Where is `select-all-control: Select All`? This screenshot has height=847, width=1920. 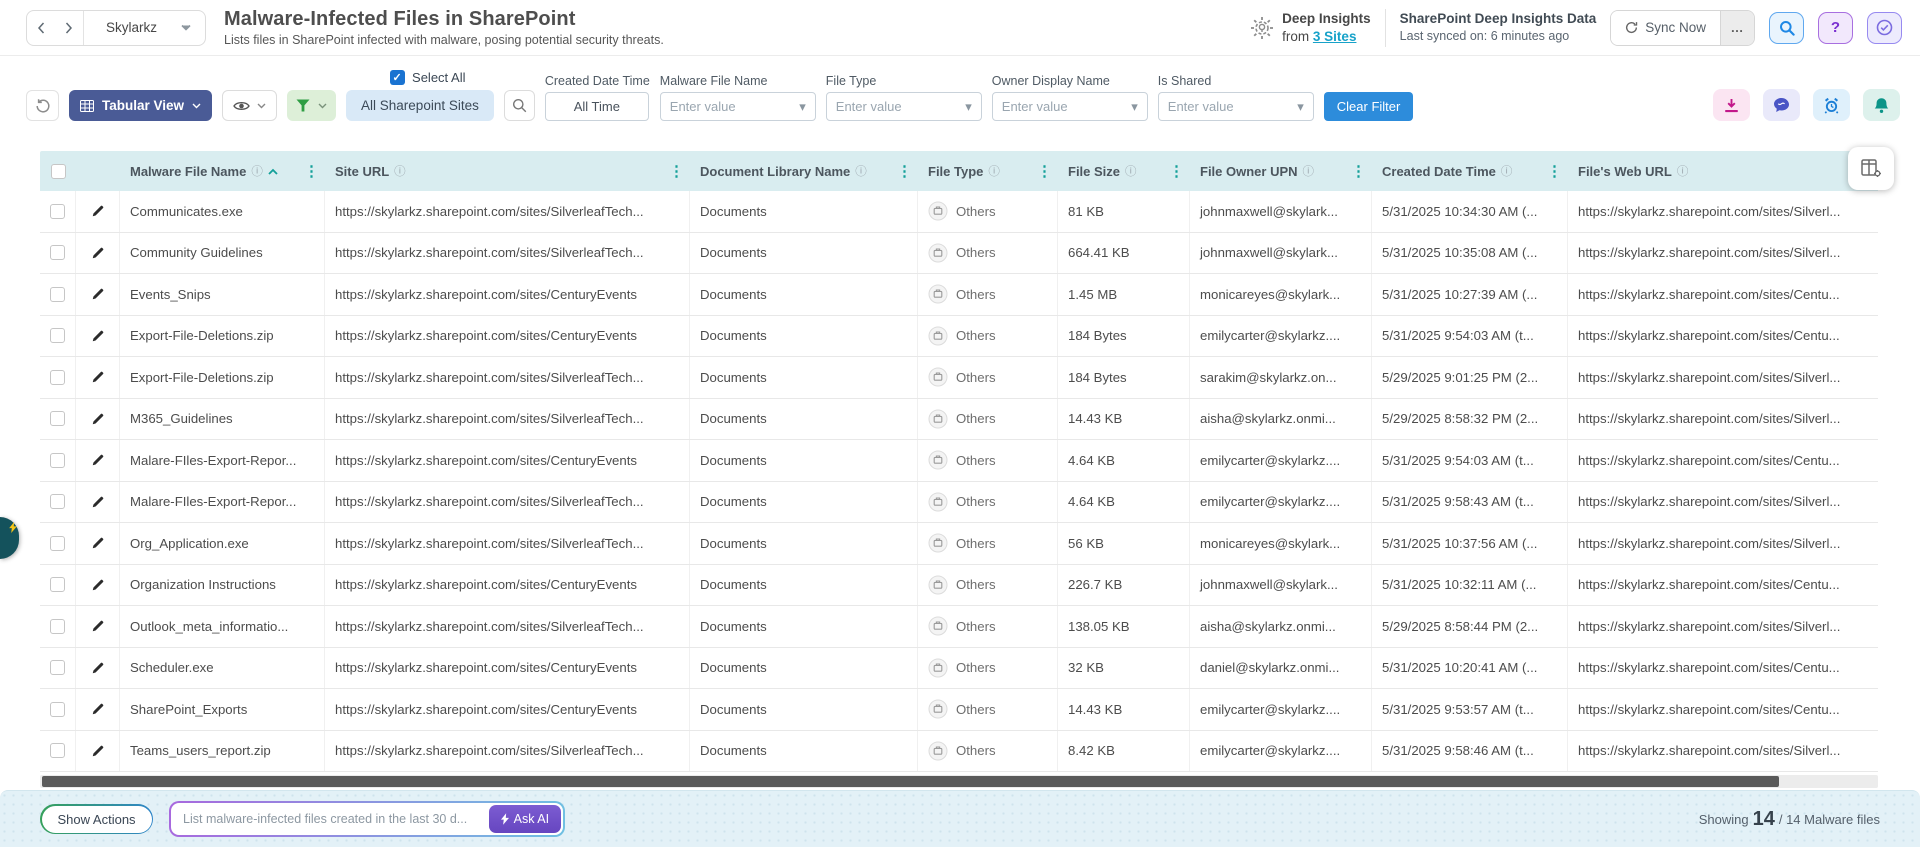 select-all-control: Select All is located at coordinates (442, 77).